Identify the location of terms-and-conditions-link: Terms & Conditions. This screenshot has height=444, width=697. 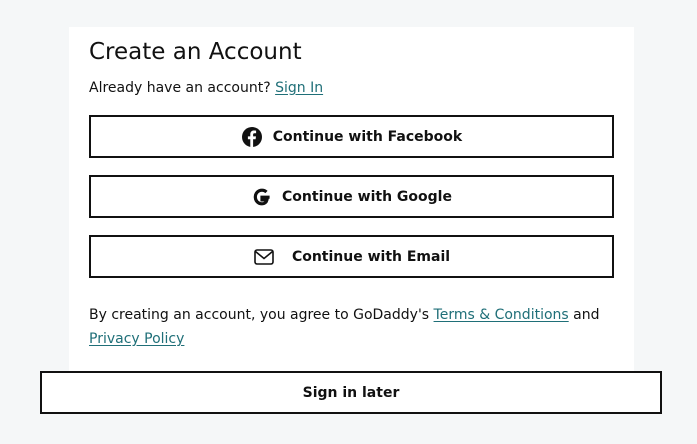
(501, 315).